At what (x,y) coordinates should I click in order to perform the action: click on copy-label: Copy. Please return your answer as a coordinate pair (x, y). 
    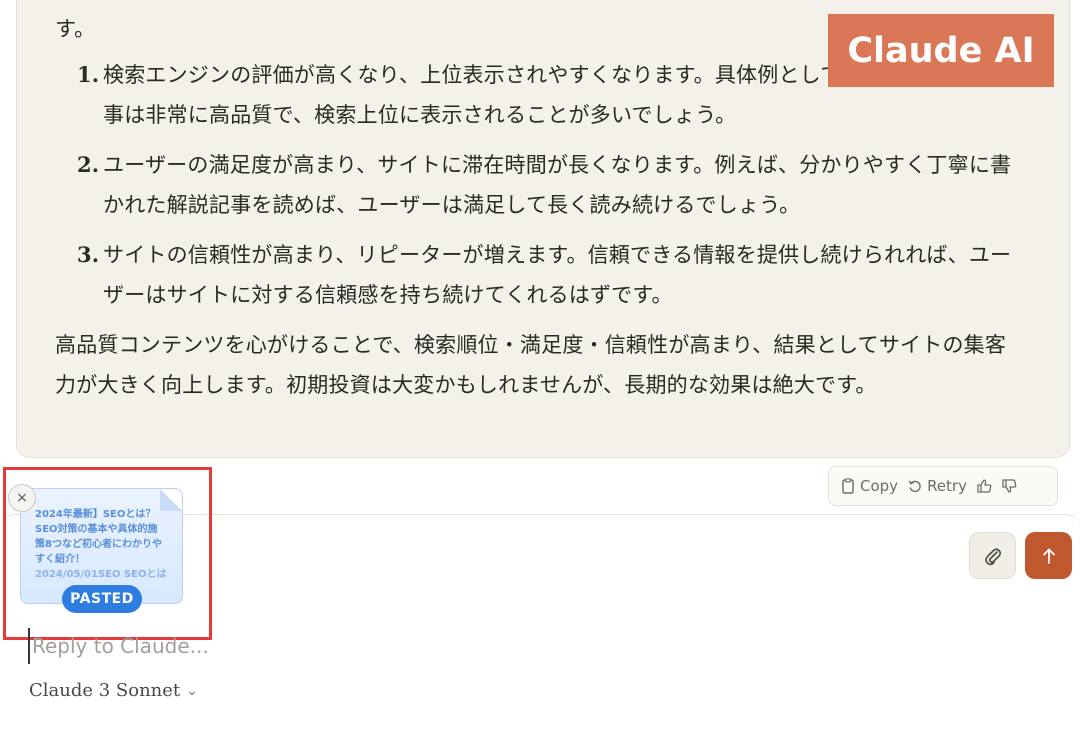
    Looking at the image, I should click on (879, 486).